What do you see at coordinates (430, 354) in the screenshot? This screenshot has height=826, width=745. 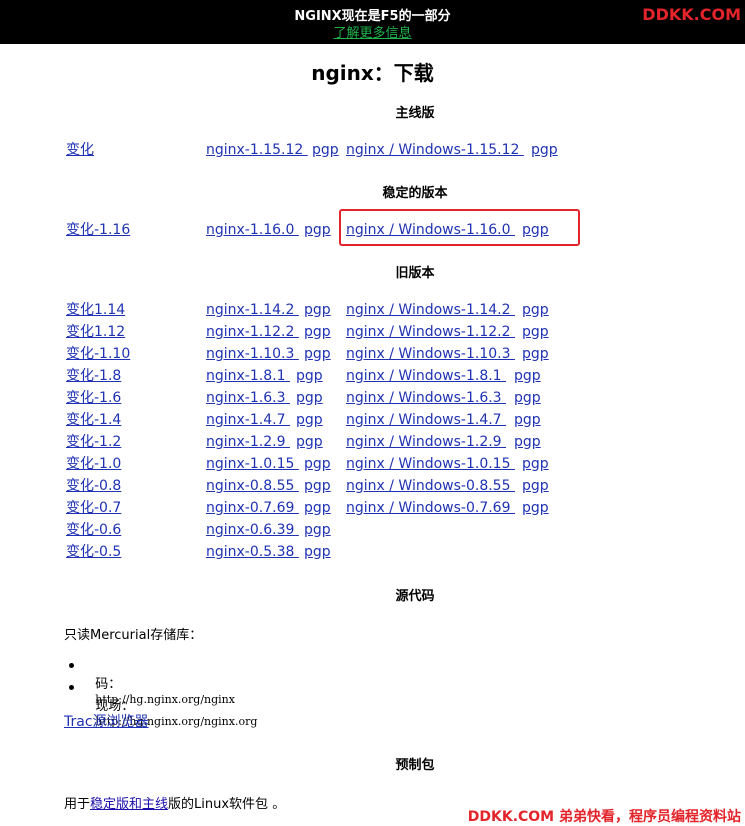 I see `windows-download-link: nginx / Windows-1.10.3` at bounding box center [430, 354].